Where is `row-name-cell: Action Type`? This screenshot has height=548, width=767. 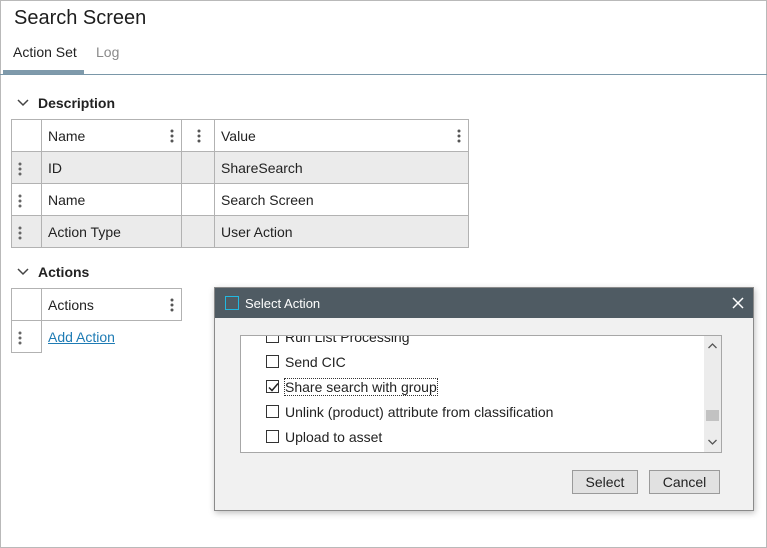 row-name-cell: Action Type is located at coordinates (111, 231).